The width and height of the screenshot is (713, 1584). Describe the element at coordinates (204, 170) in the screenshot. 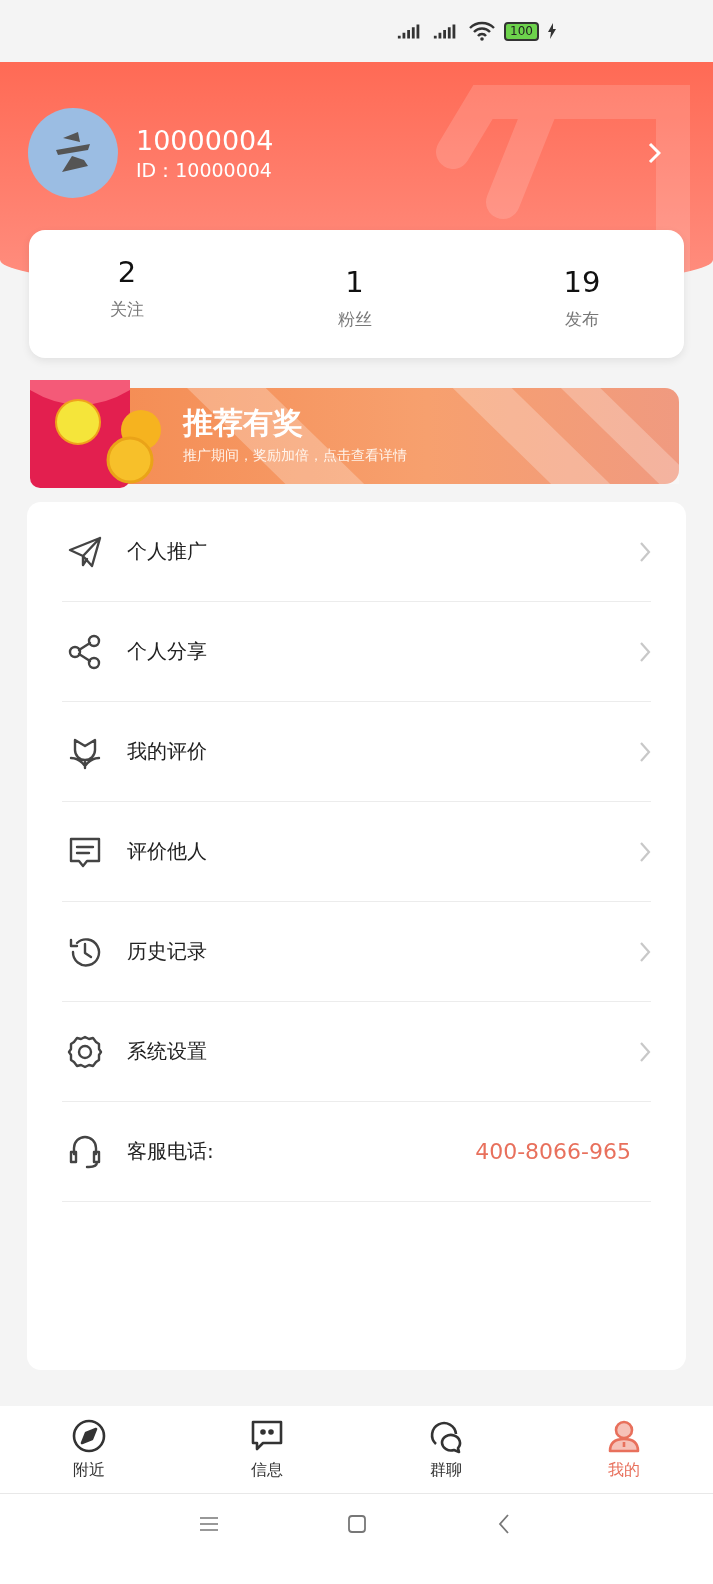

I see `user-id: ID：10000004` at that location.